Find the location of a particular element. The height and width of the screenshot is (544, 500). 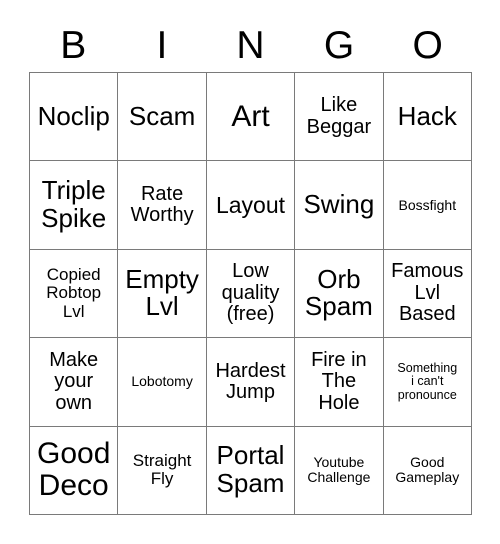

bingo-cell-r4c2: Lobotomy is located at coordinates (162, 382).